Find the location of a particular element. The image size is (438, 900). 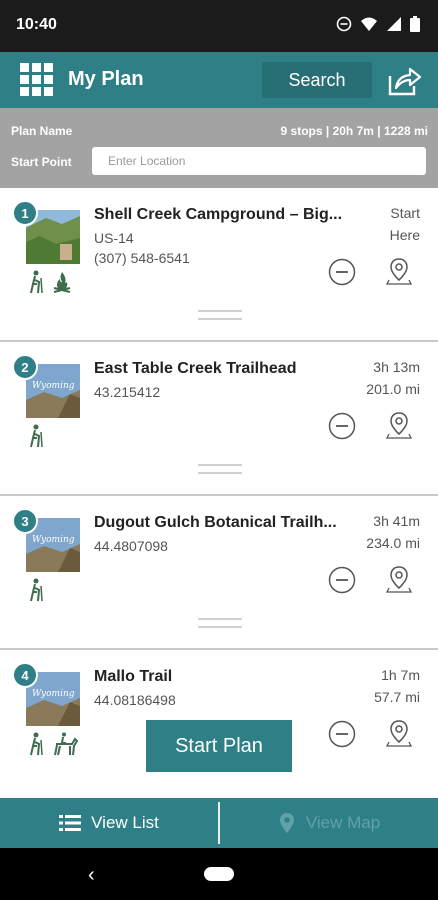

tab-view-map: View Map is located at coordinates (329, 823).